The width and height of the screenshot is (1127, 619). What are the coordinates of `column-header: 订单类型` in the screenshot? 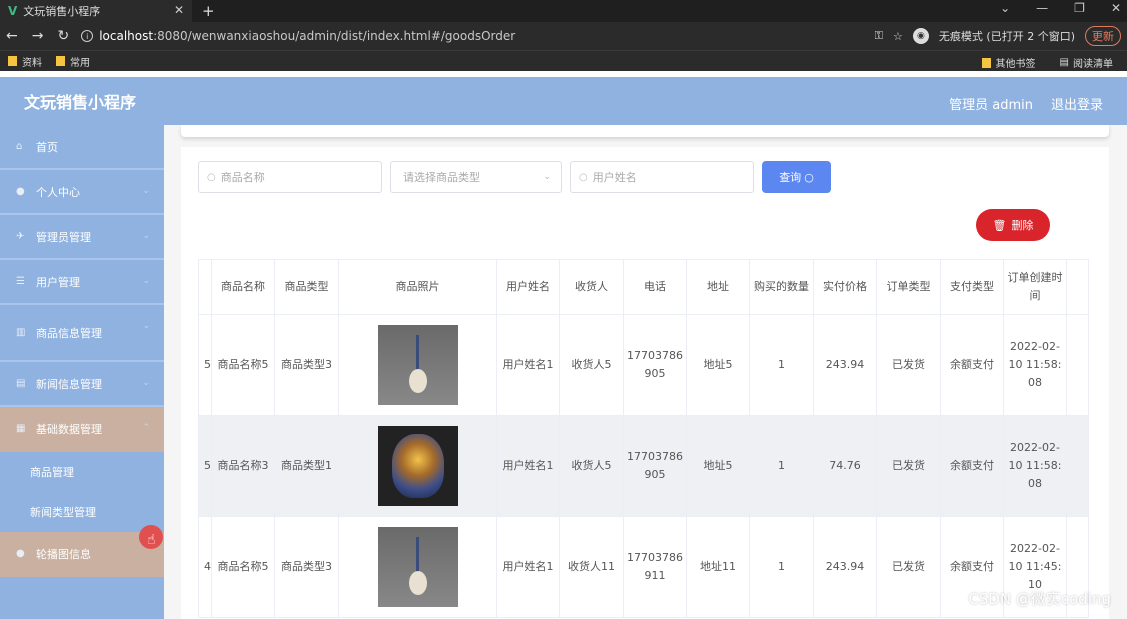 It's located at (908, 287).